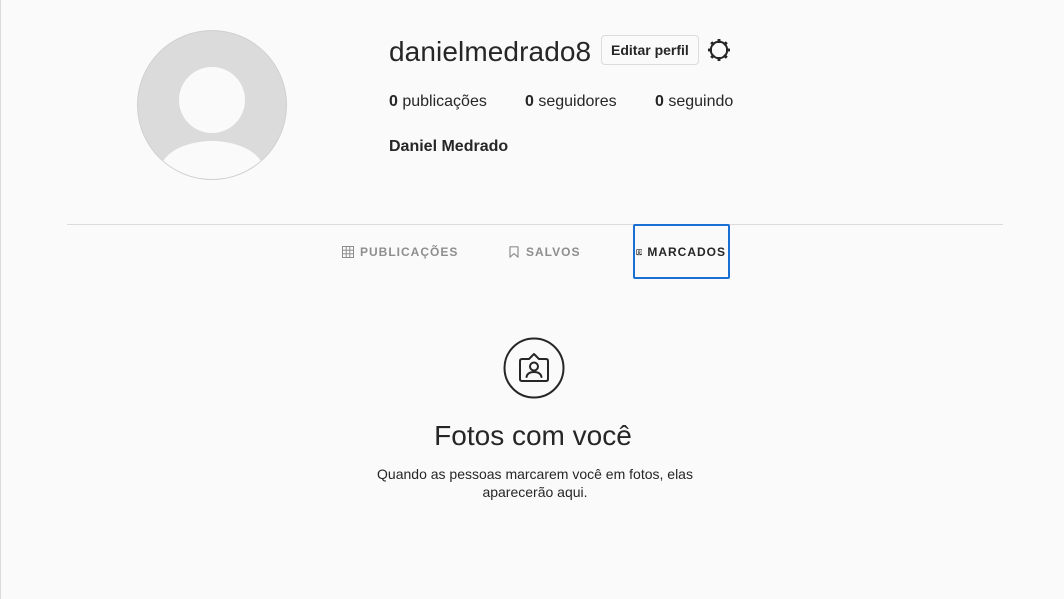 Image resolution: width=1064 pixels, height=599 pixels. What do you see at coordinates (533, 435) in the screenshot?
I see `empty-state-title: Fotos com você` at bounding box center [533, 435].